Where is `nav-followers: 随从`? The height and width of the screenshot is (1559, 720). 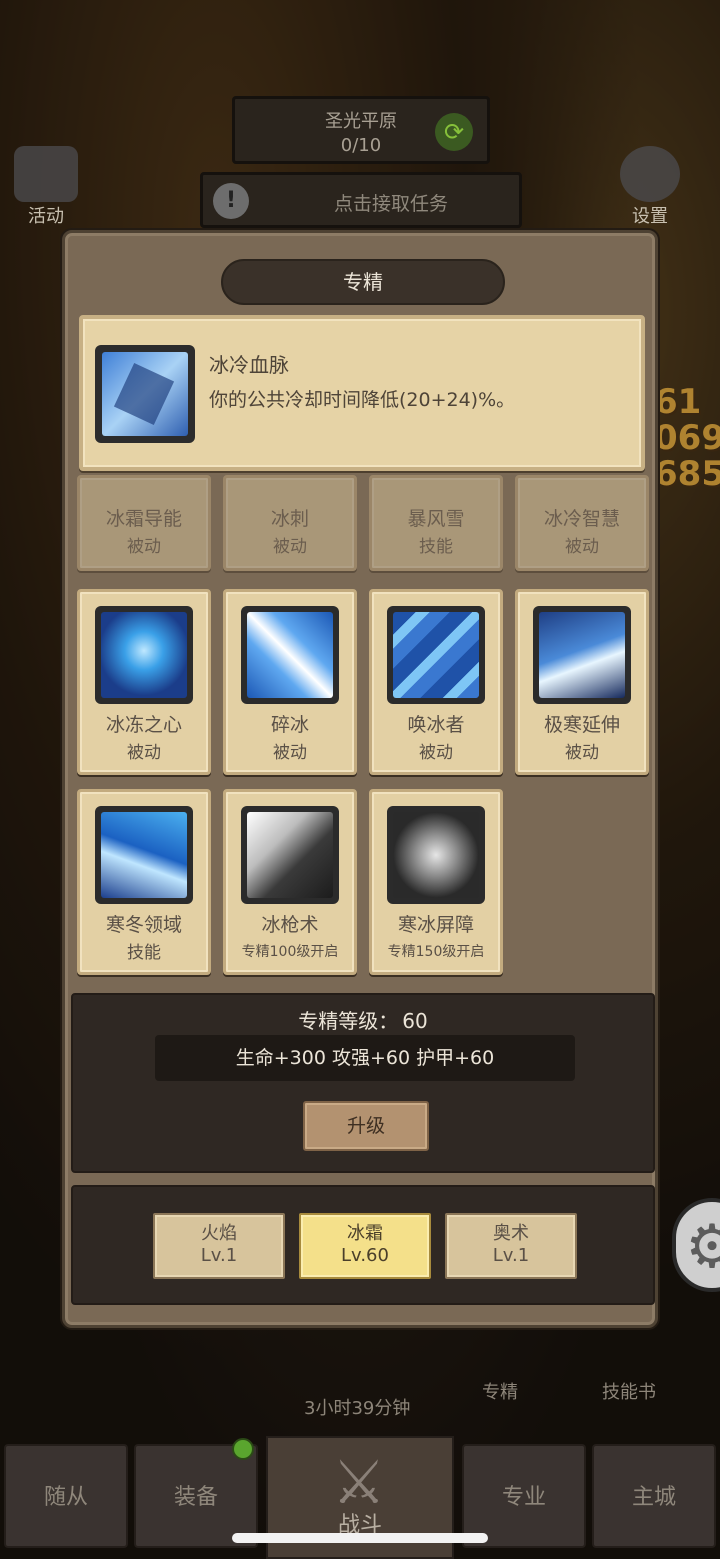 nav-followers: 随从 is located at coordinates (66, 1496).